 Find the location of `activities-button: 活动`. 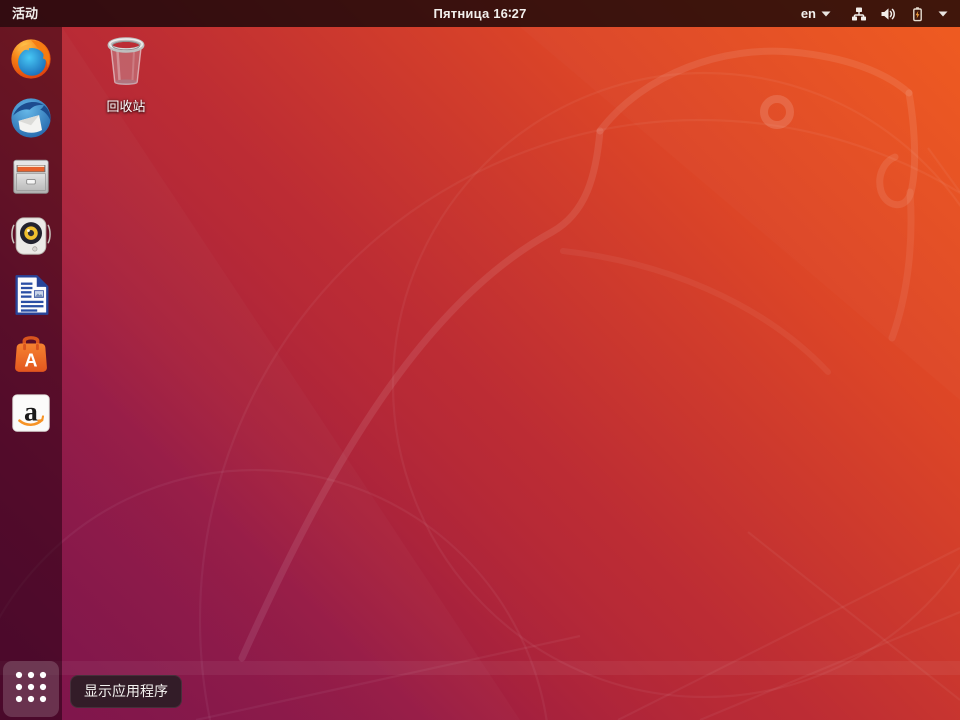

activities-button: 活动 is located at coordinates (25, 13).